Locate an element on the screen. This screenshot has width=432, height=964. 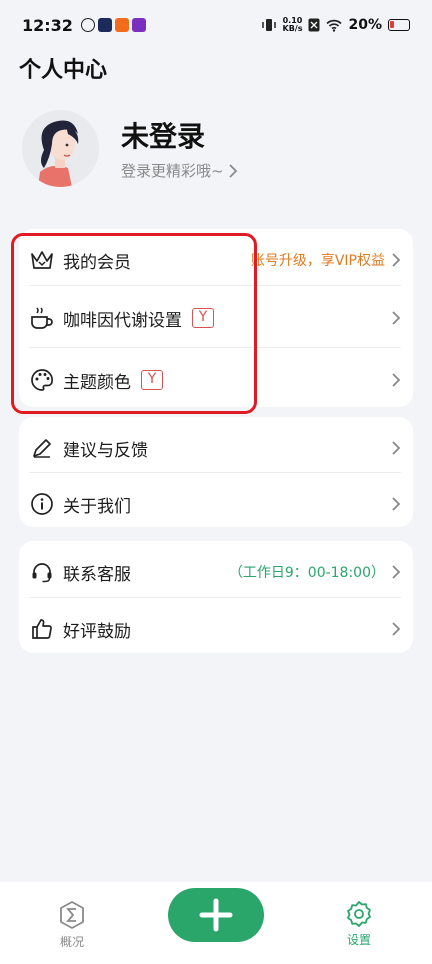
net-speed: 0.10 KB/s is located at coordinates (293, 25).